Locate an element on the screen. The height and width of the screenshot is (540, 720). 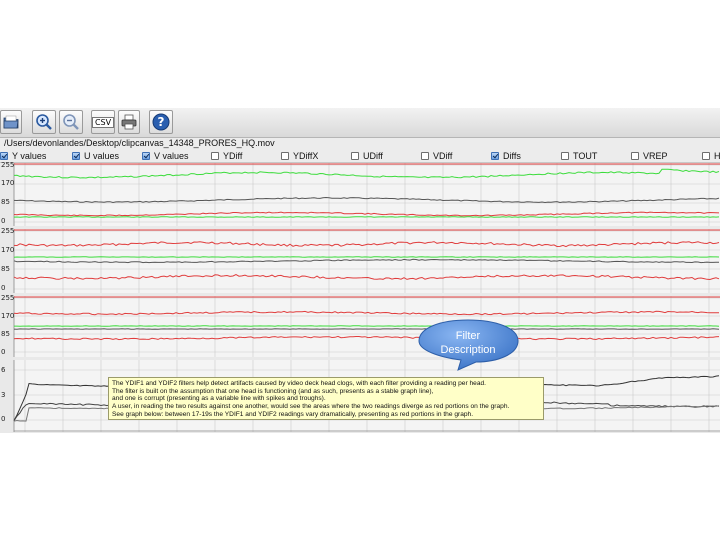
y-tick-label: 6 is located at coordinates (3, 370).